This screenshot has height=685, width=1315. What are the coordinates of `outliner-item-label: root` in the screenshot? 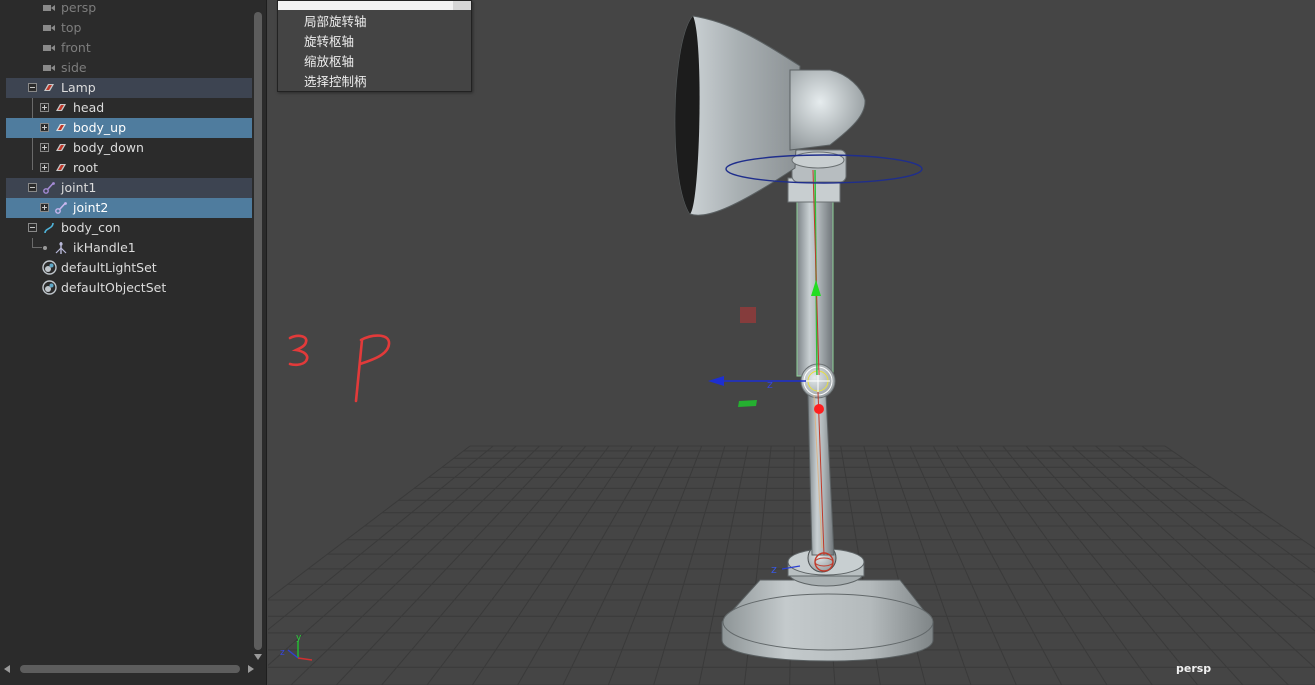 It's located at (86, 167).